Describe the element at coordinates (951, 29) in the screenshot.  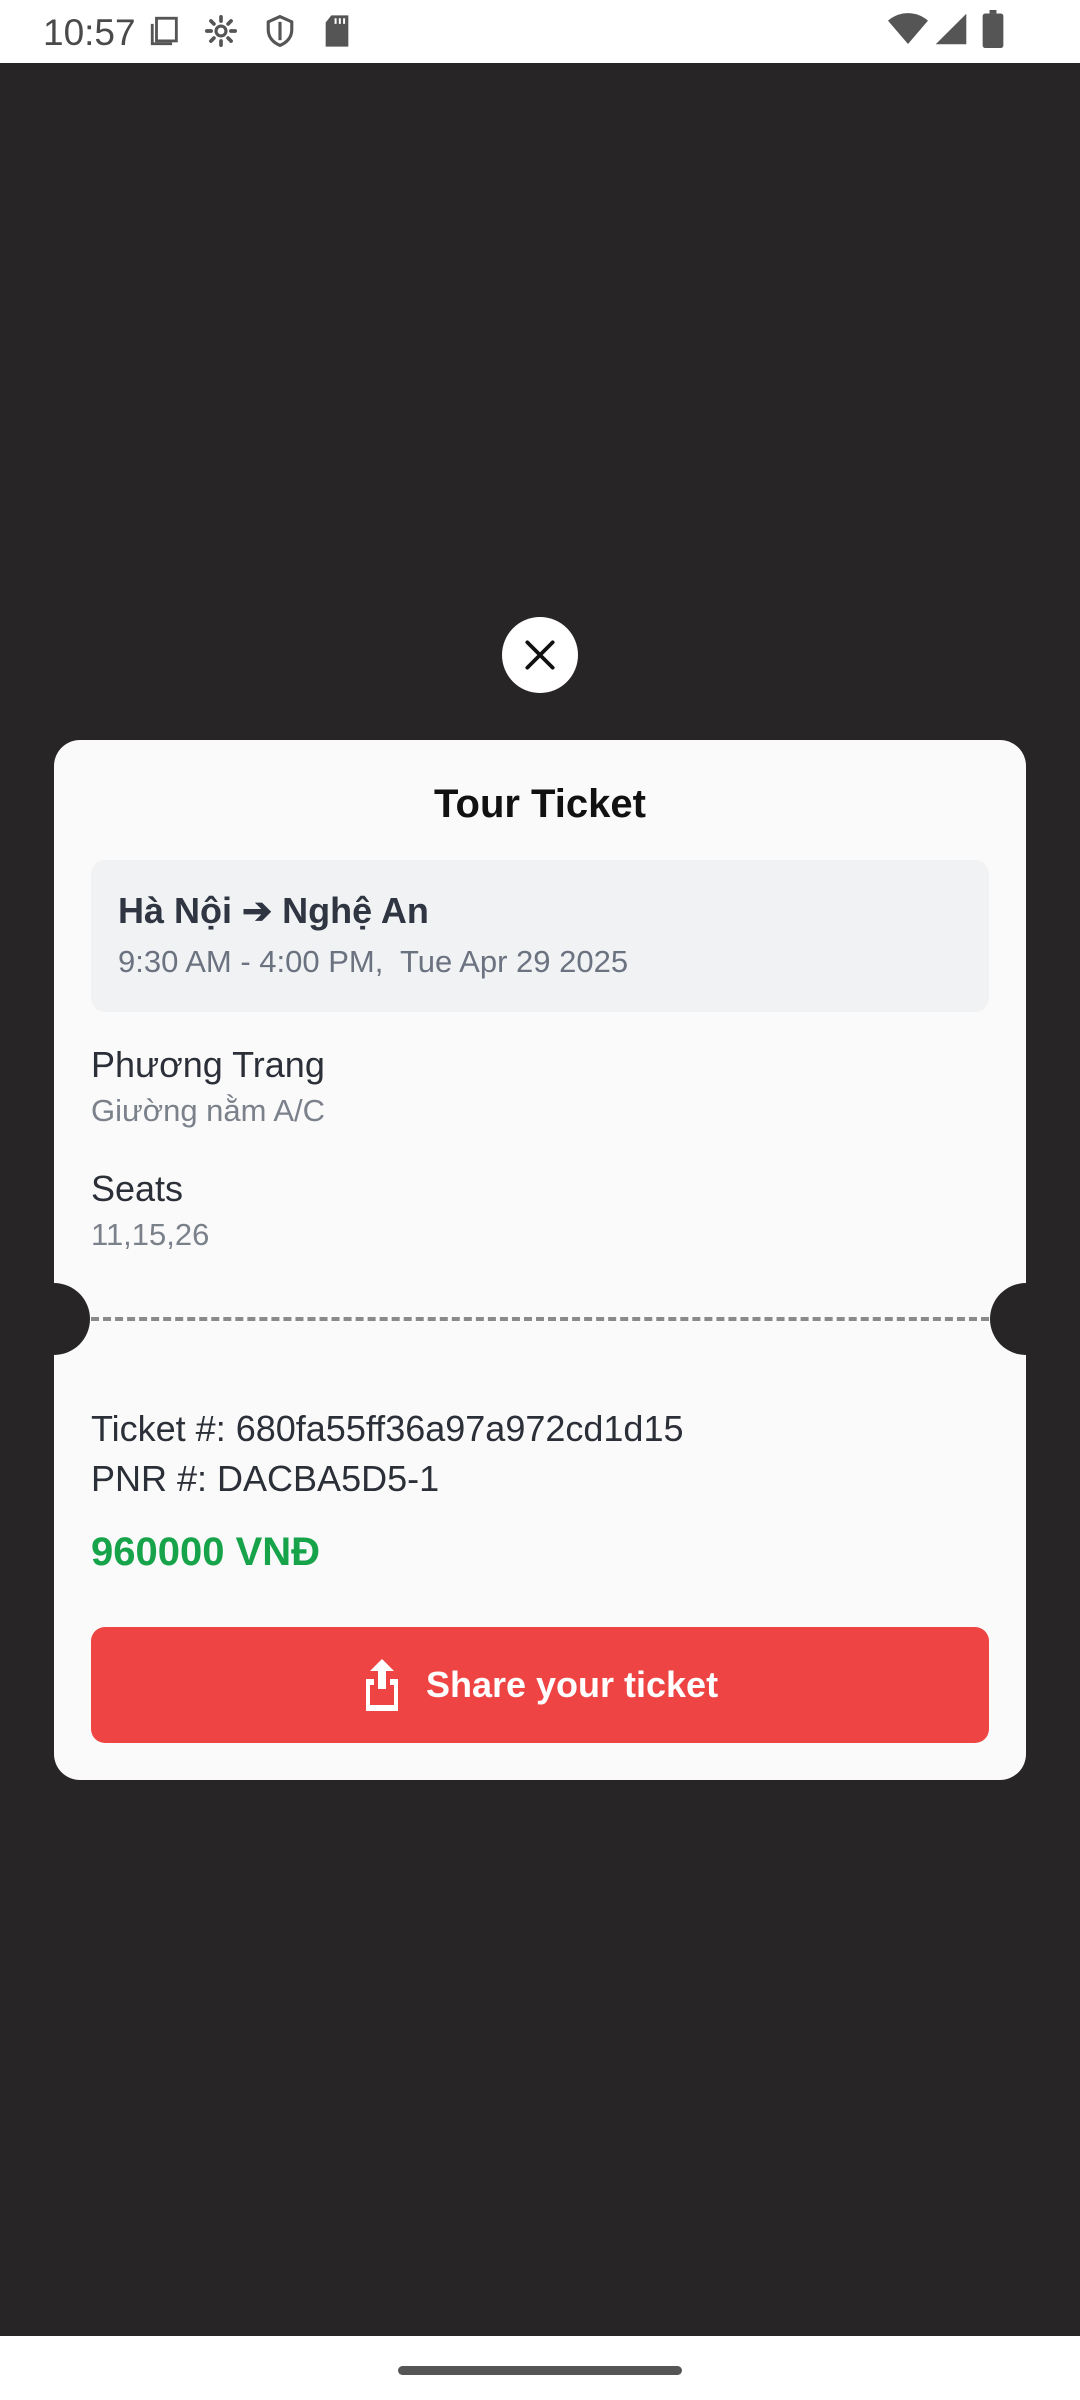
I see `signal-icon` at that location.